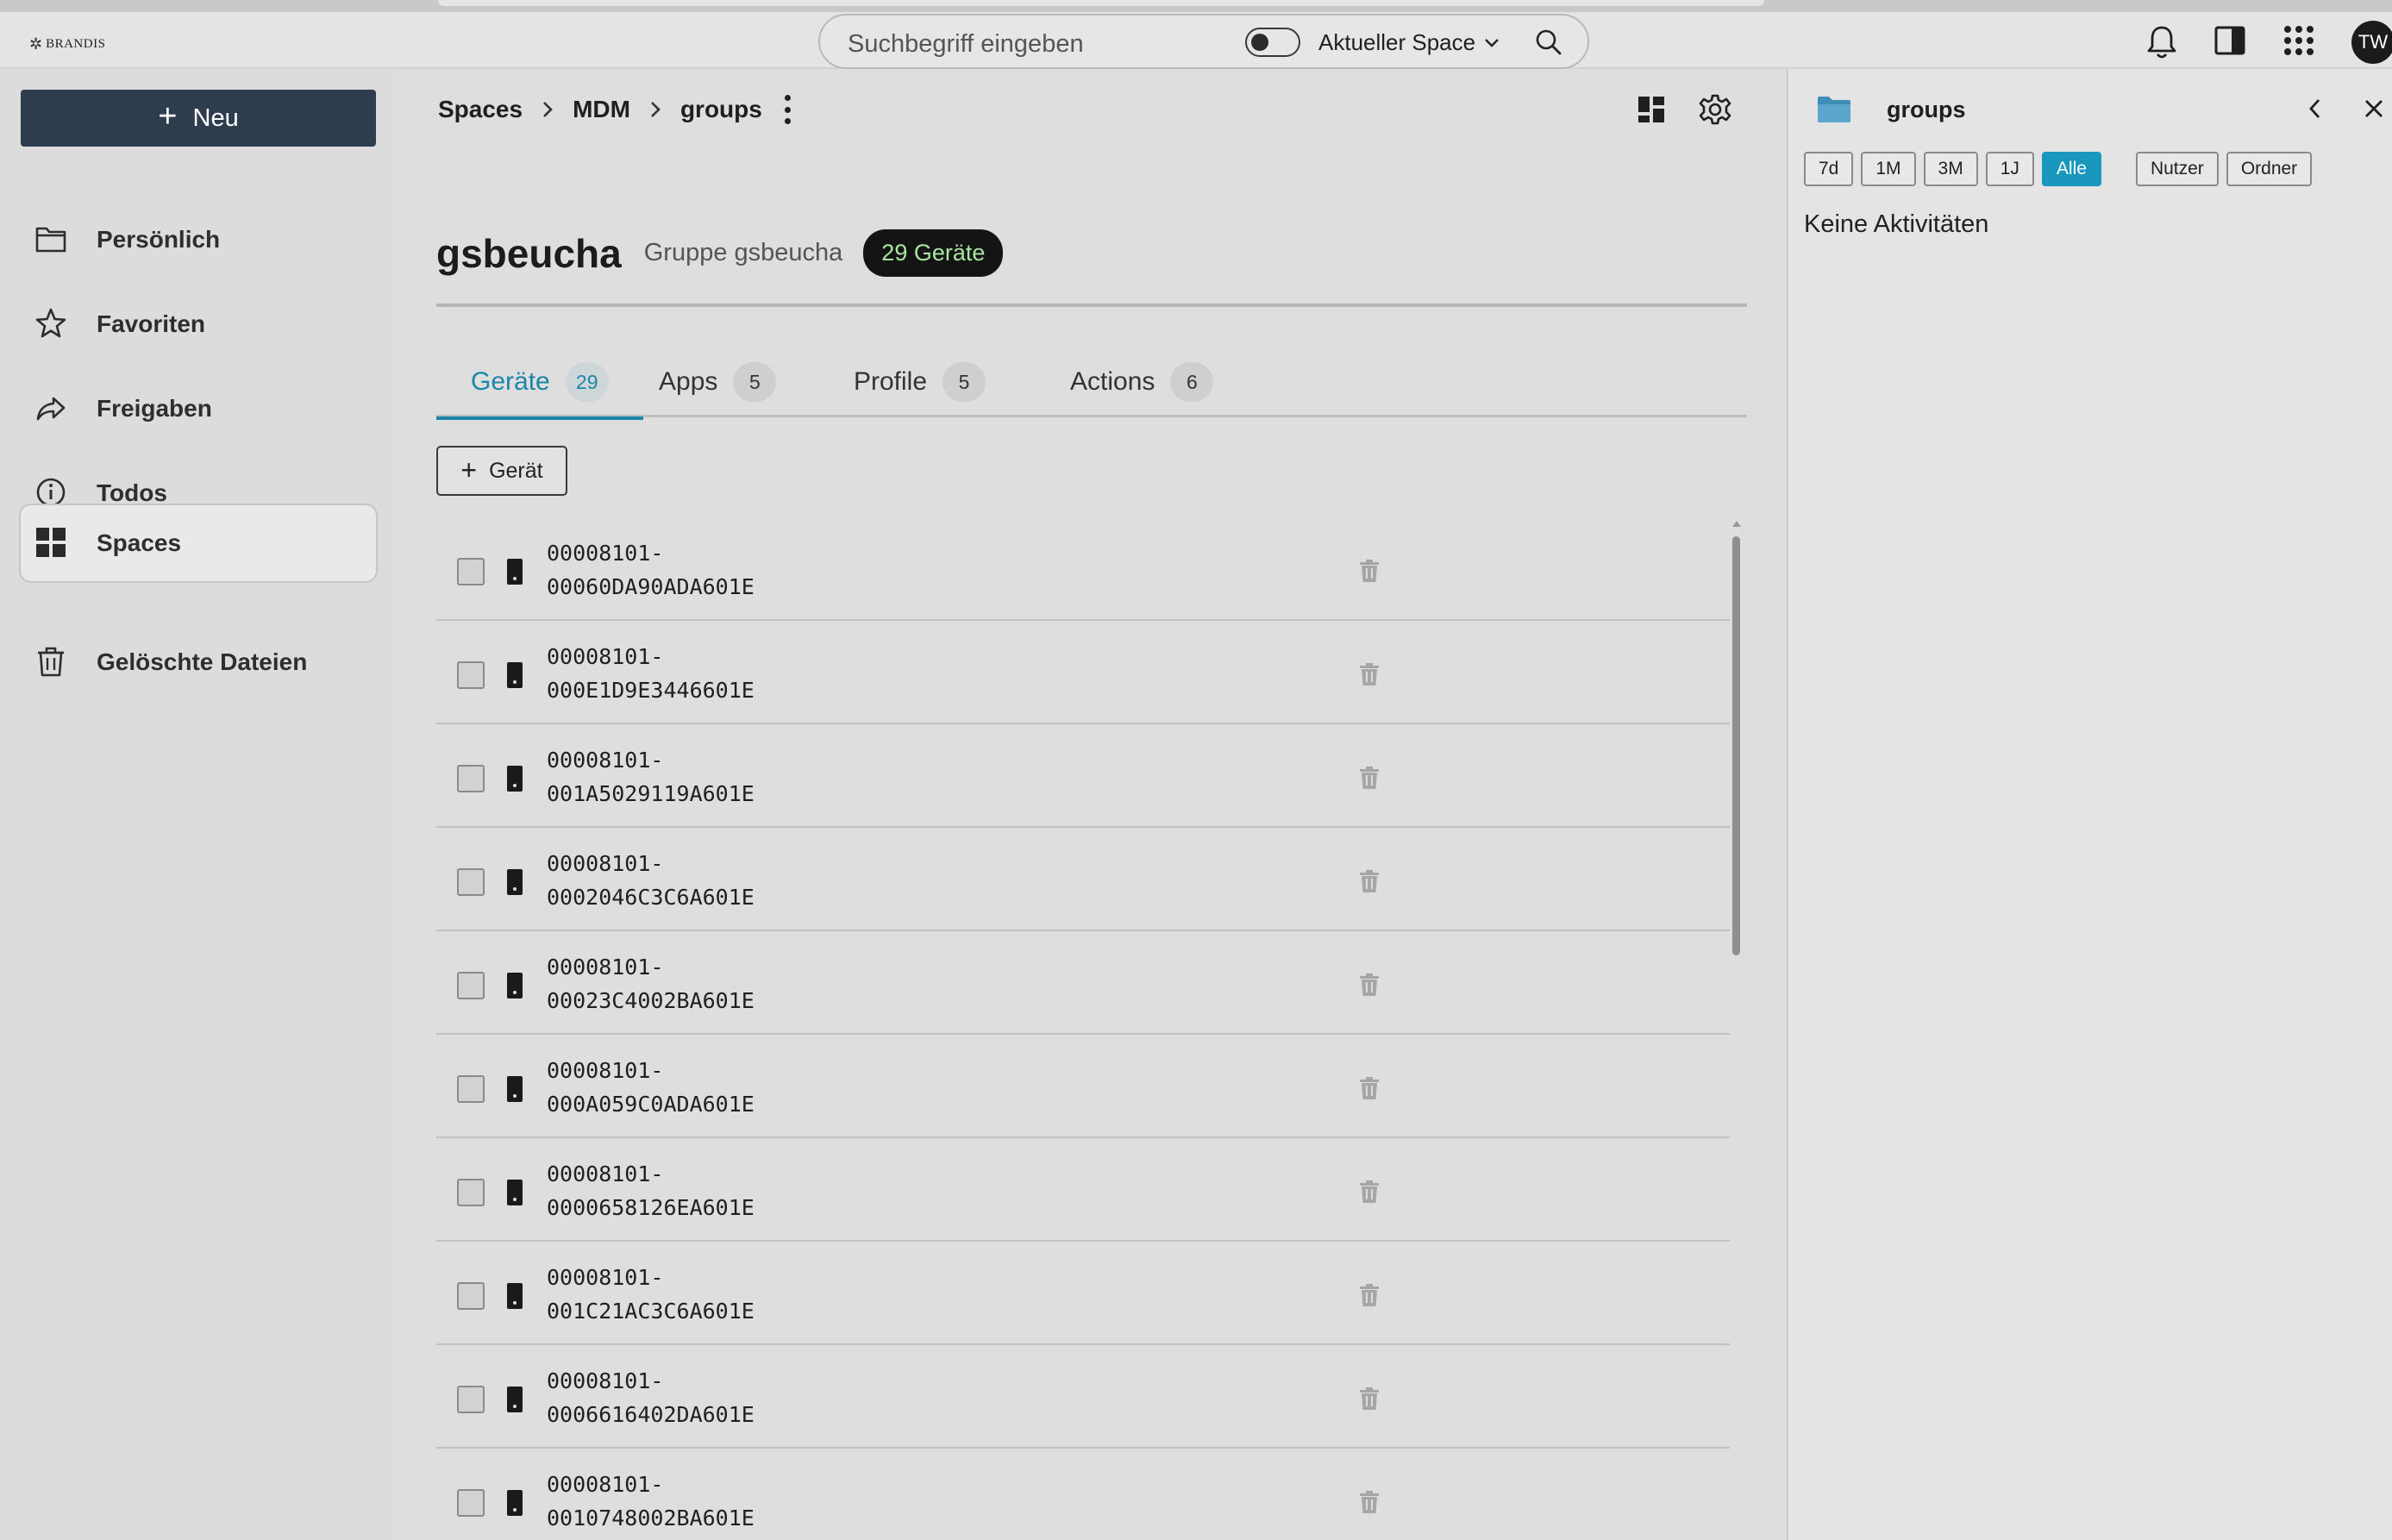 This screenshot has height=1540, width=2392. What do you see at coordinates (198, 324) in the screenshot?
I see `sidebar-item-favoriten: Favoriten` at bounding box center [198, 324].